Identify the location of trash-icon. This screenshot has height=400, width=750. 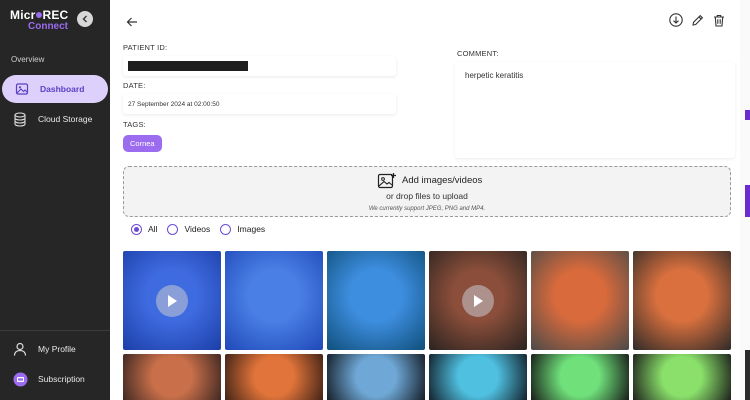
(719, 20).